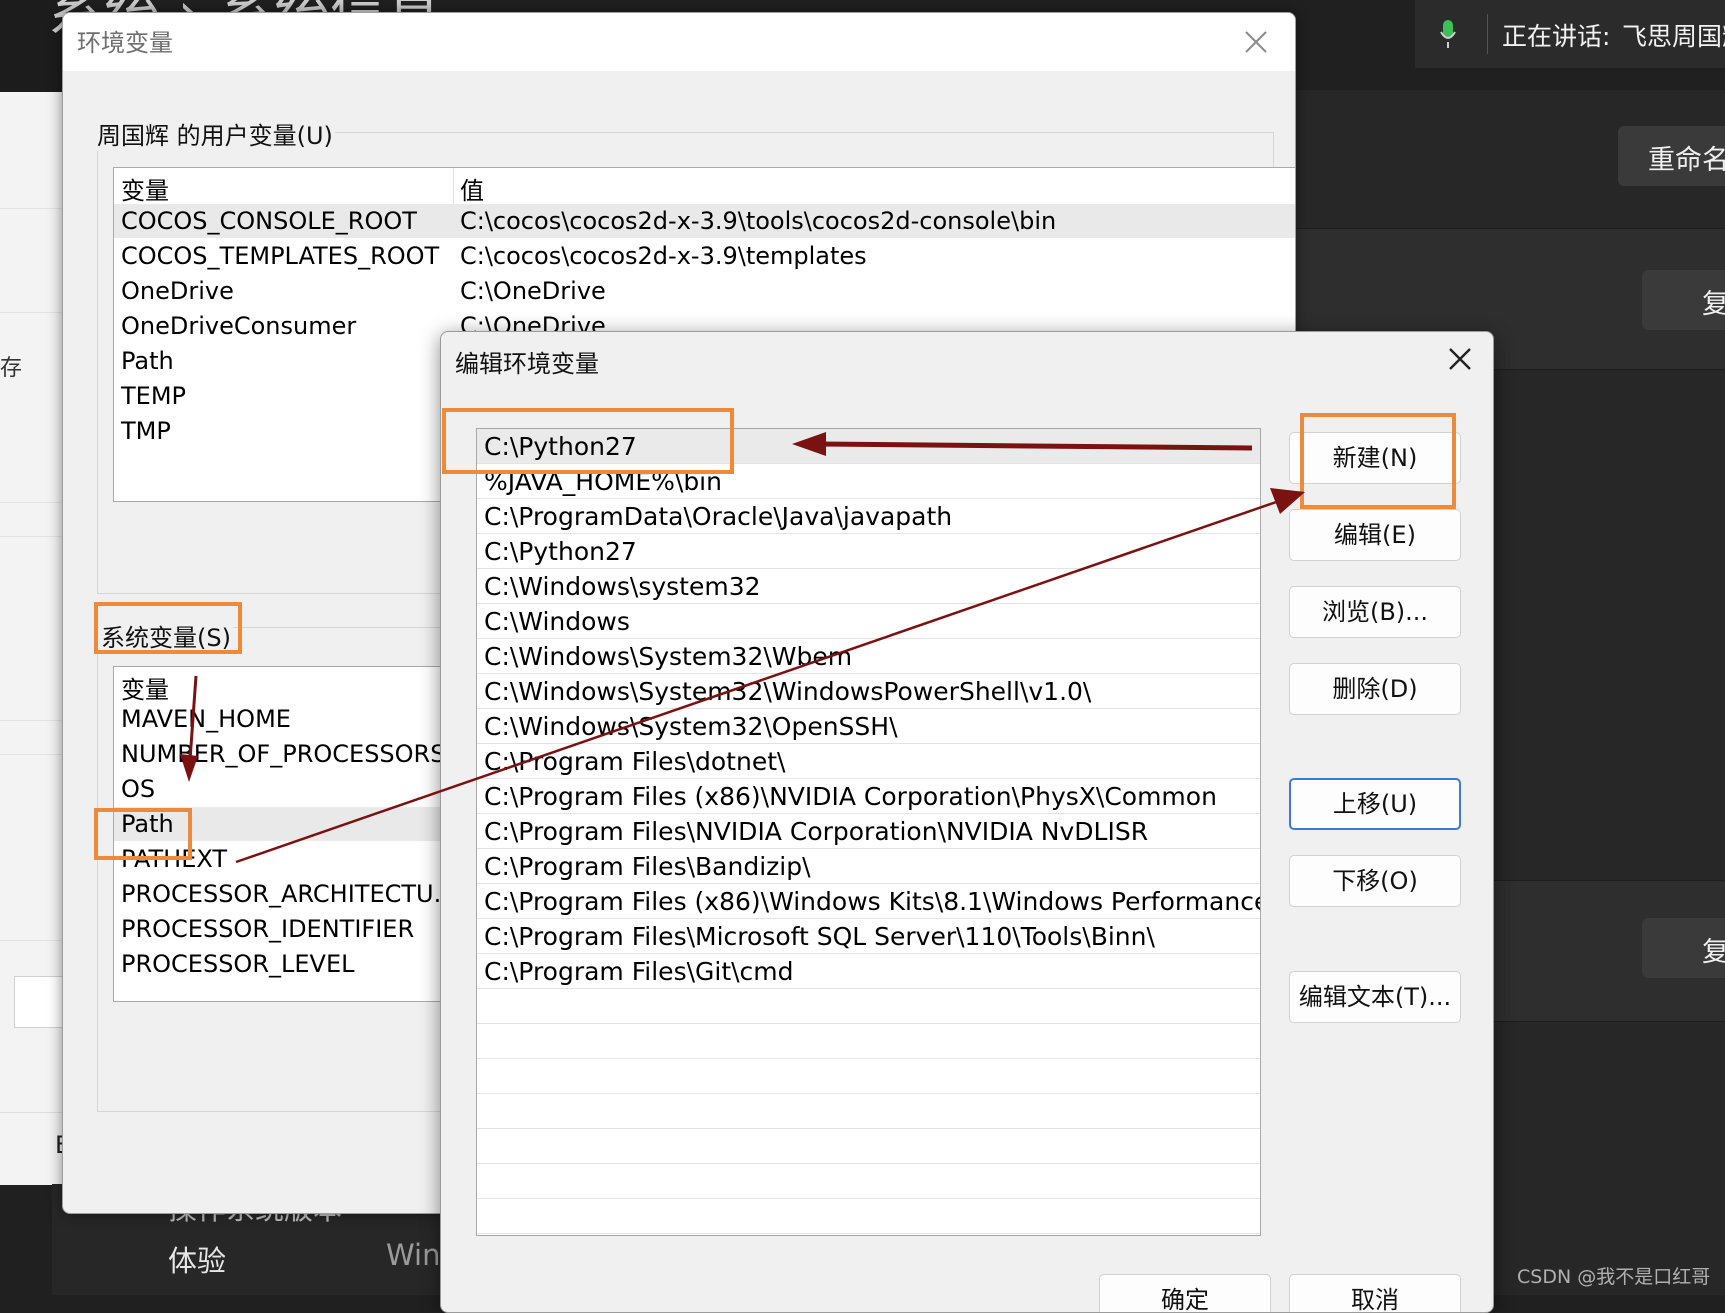 The height and width of the screenshot is (1313, 1725). I want to click on arrow-to-entry-line, so click(1036, 446).